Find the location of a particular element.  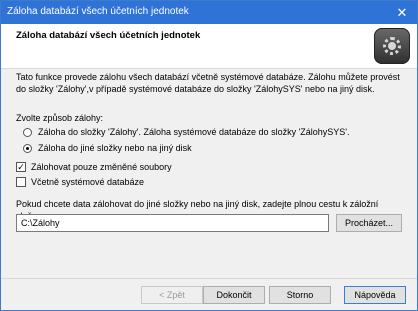

finish-button: Dokončit is located at coordinates (234, 295).